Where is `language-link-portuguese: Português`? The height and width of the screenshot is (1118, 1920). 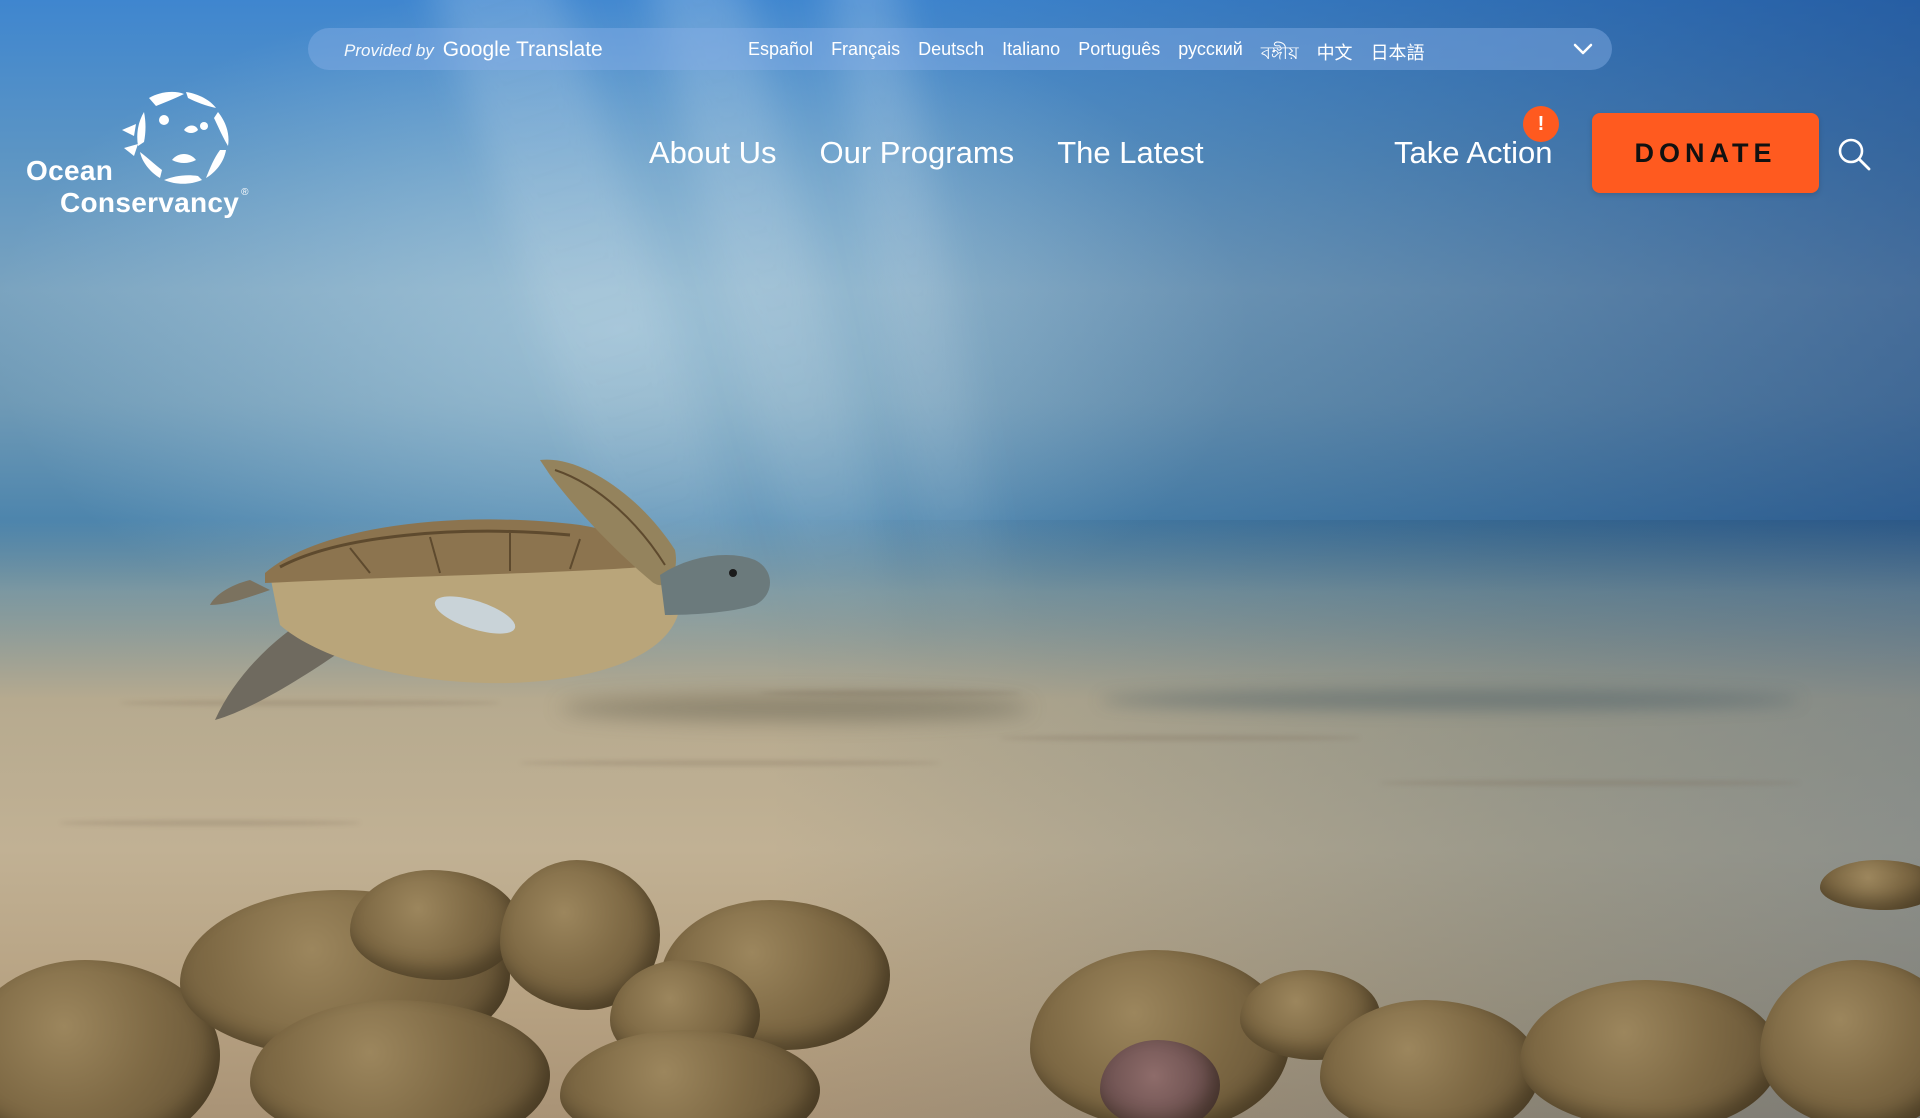 language-link-portuguese: Português is located at coordinates (1119, 54).